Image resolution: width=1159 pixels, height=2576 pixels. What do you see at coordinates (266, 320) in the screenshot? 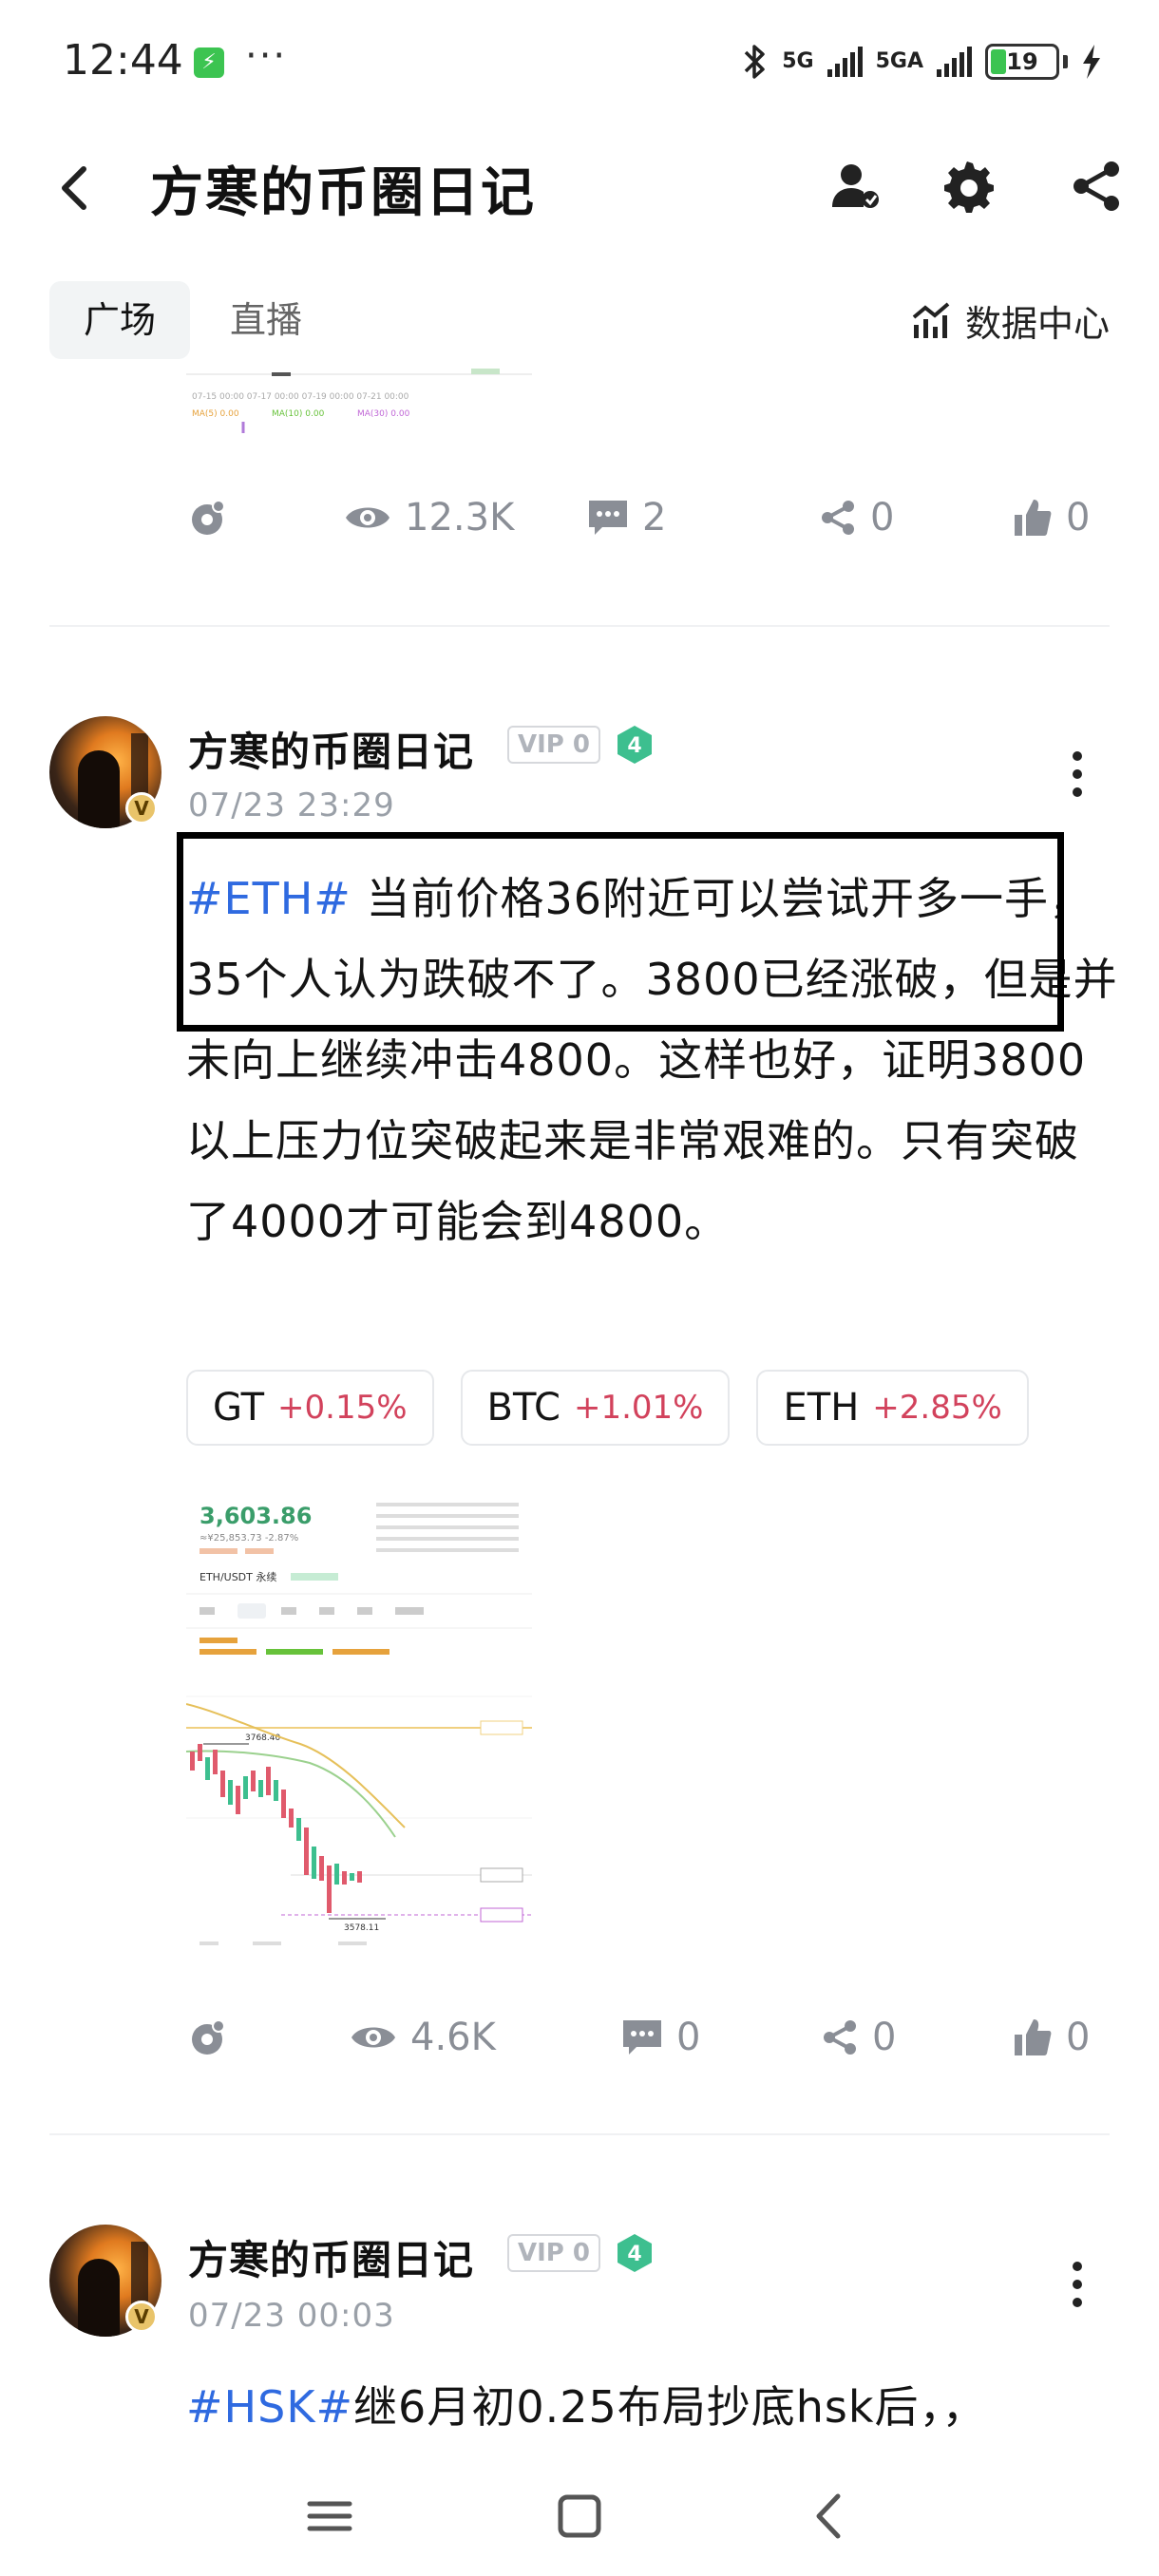
I see `tab-live: 直播` at bounding box center [266, 320].